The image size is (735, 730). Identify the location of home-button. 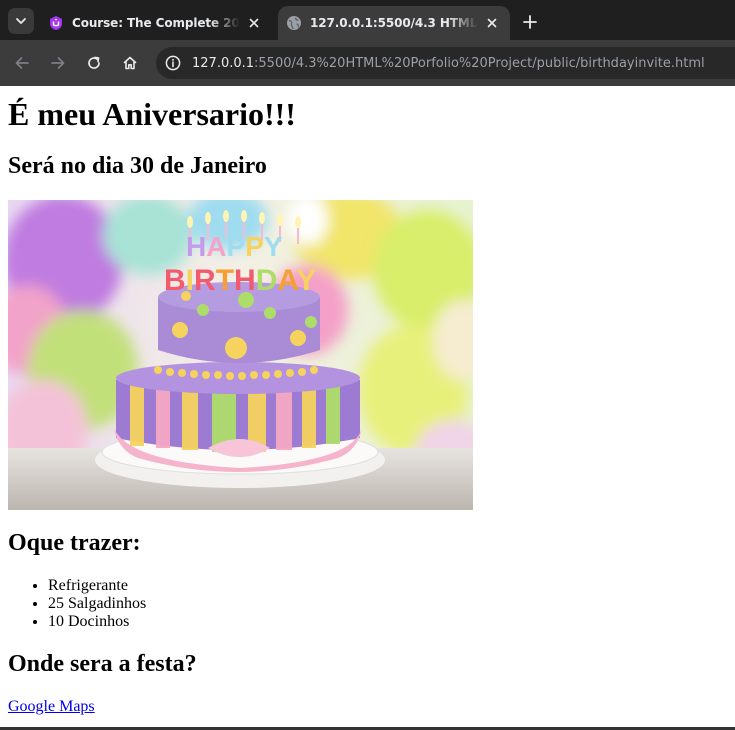
(130, 63).